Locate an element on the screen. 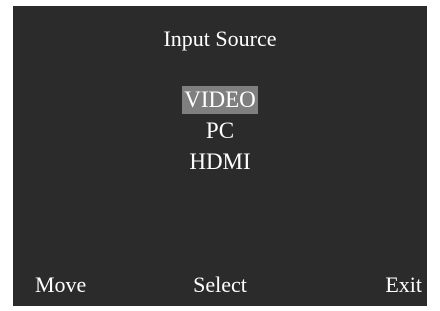  option-hdmi-label: HDMI is located at coordinates (220, 161).